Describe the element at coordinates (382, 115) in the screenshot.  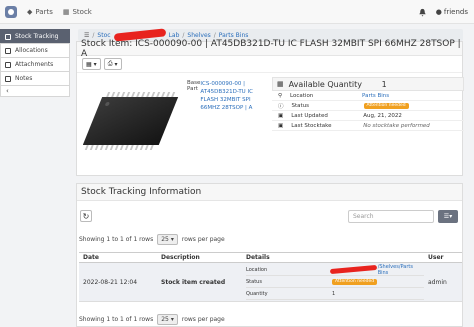
I see `last-updated-value: Aug, 21, 2022` at that location.